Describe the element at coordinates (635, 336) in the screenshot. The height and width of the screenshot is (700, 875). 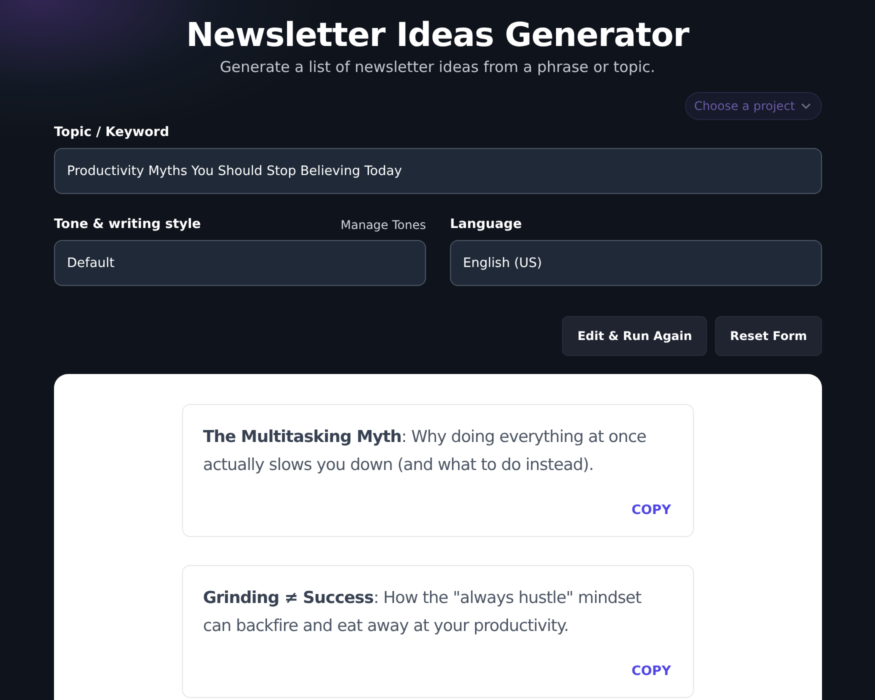
I see `edit-run-button: Edit & Run Again` at that location.